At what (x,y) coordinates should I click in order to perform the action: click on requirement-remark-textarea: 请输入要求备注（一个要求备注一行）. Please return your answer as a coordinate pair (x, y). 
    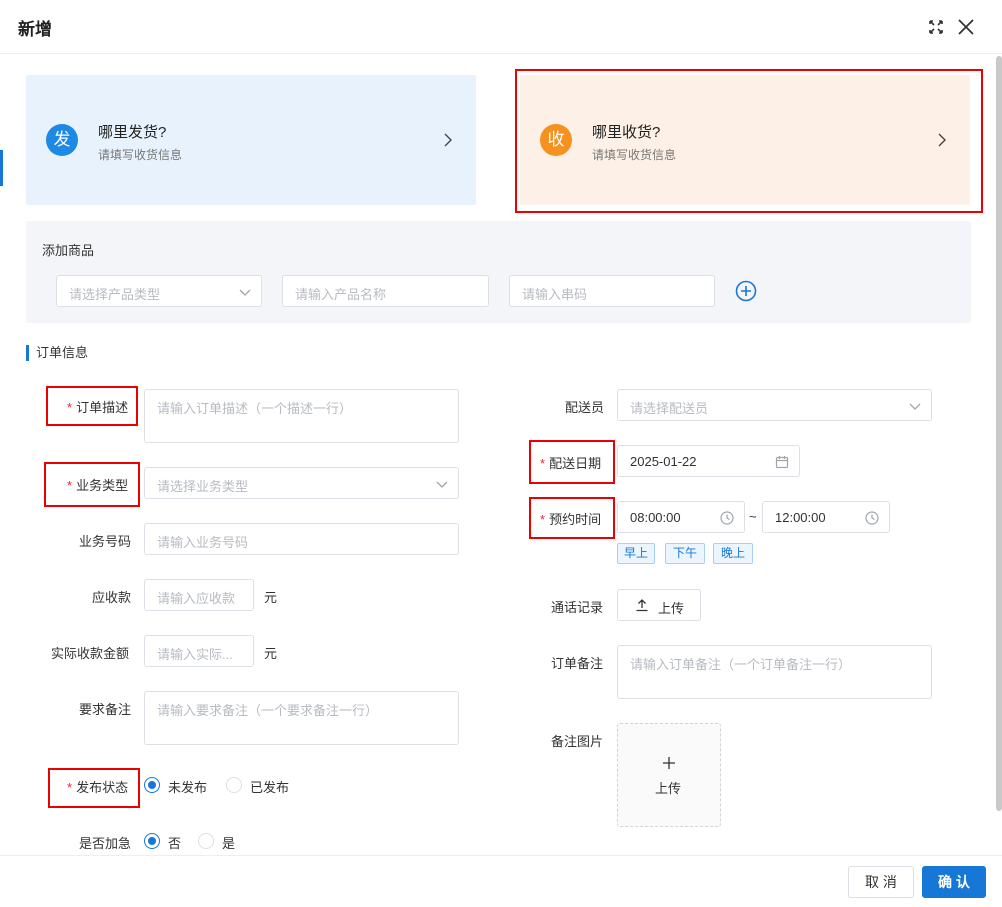
    Looking at the image, I should click on (301, 718).